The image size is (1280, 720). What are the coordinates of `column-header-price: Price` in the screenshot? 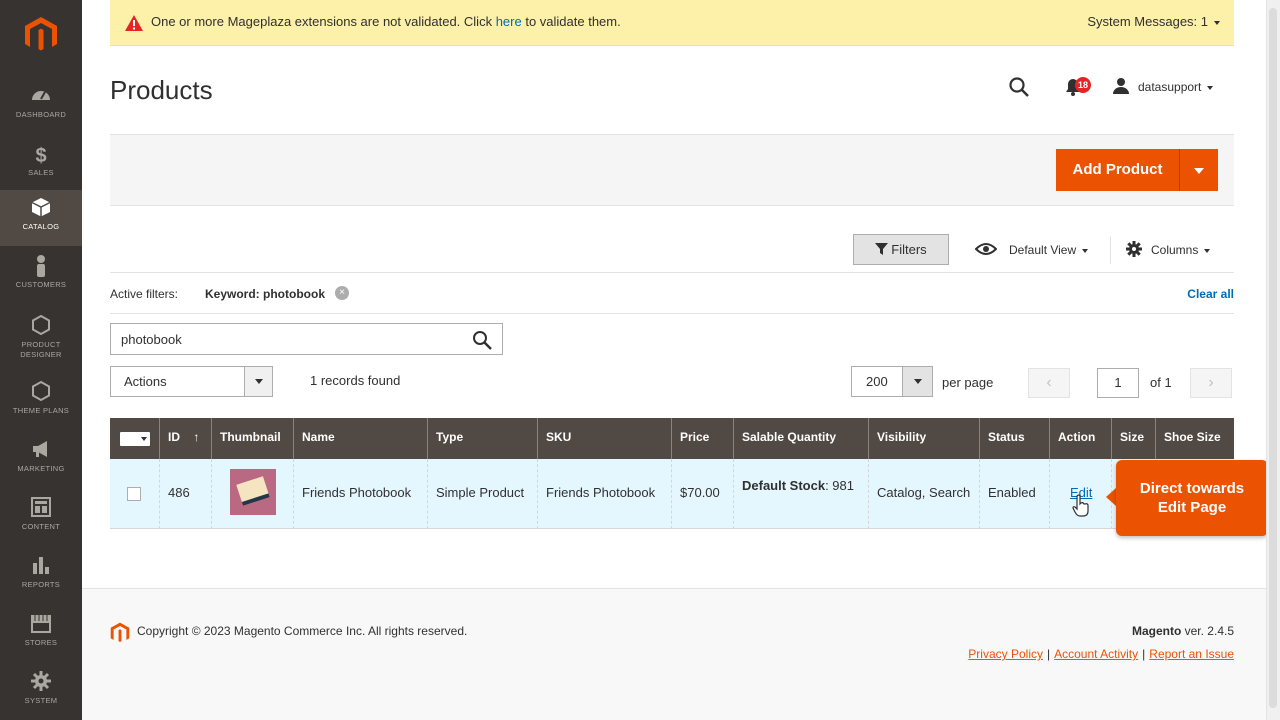 It's located at (703, 438).